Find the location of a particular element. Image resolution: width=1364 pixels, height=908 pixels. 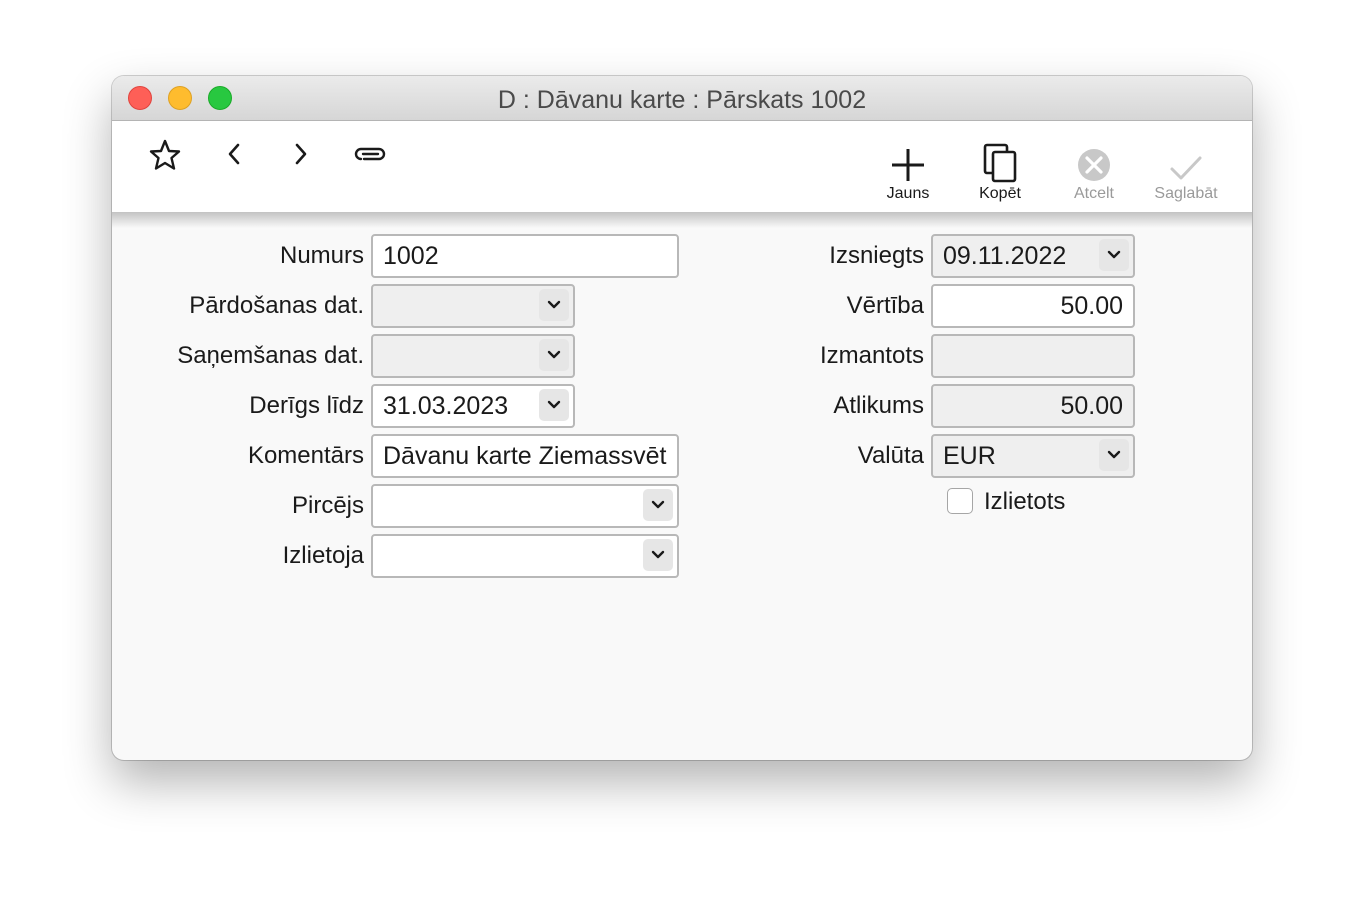

izsniegts-label: Izsniegts is located at coordinates (876, 255).